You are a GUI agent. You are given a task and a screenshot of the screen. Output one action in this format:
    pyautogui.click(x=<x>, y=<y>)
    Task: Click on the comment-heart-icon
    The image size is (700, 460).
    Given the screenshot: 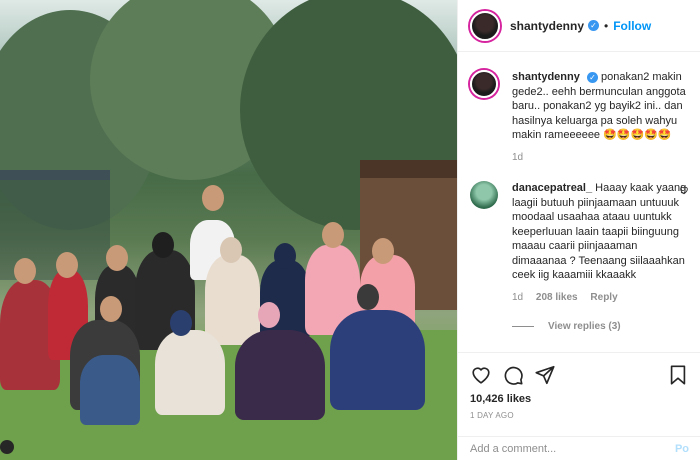 What is the action you would take?
    pyautogui.click(x=684, y=190)
    